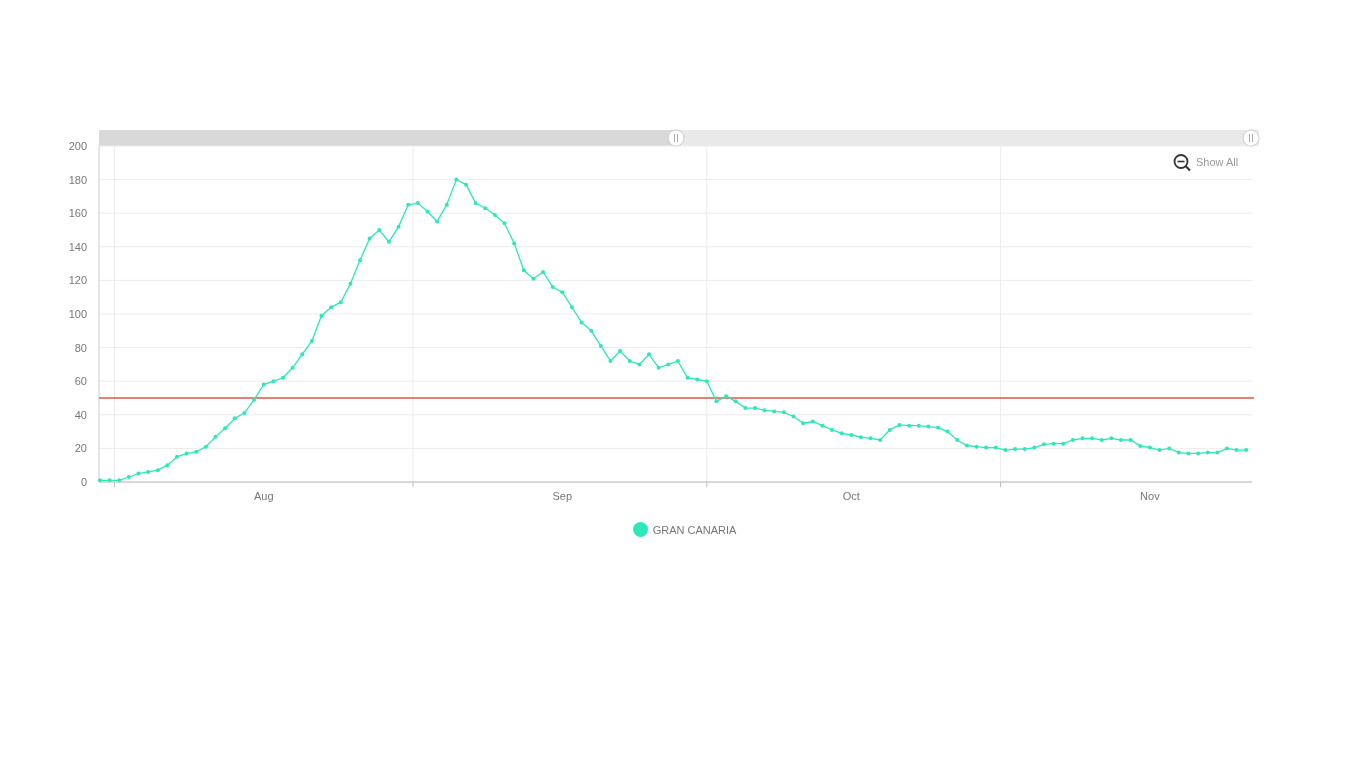  I want to click on y-tick-label: 40, so click(80, 414).